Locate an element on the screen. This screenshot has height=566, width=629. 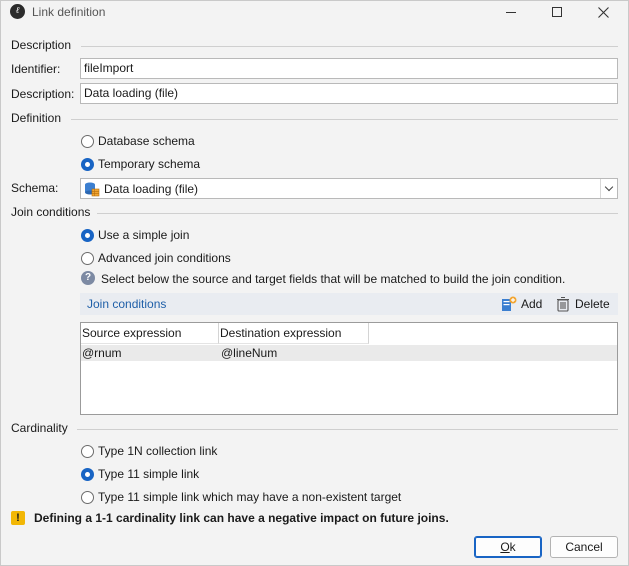
radio-label: Use a simple join is located at coordinates (144, 235).